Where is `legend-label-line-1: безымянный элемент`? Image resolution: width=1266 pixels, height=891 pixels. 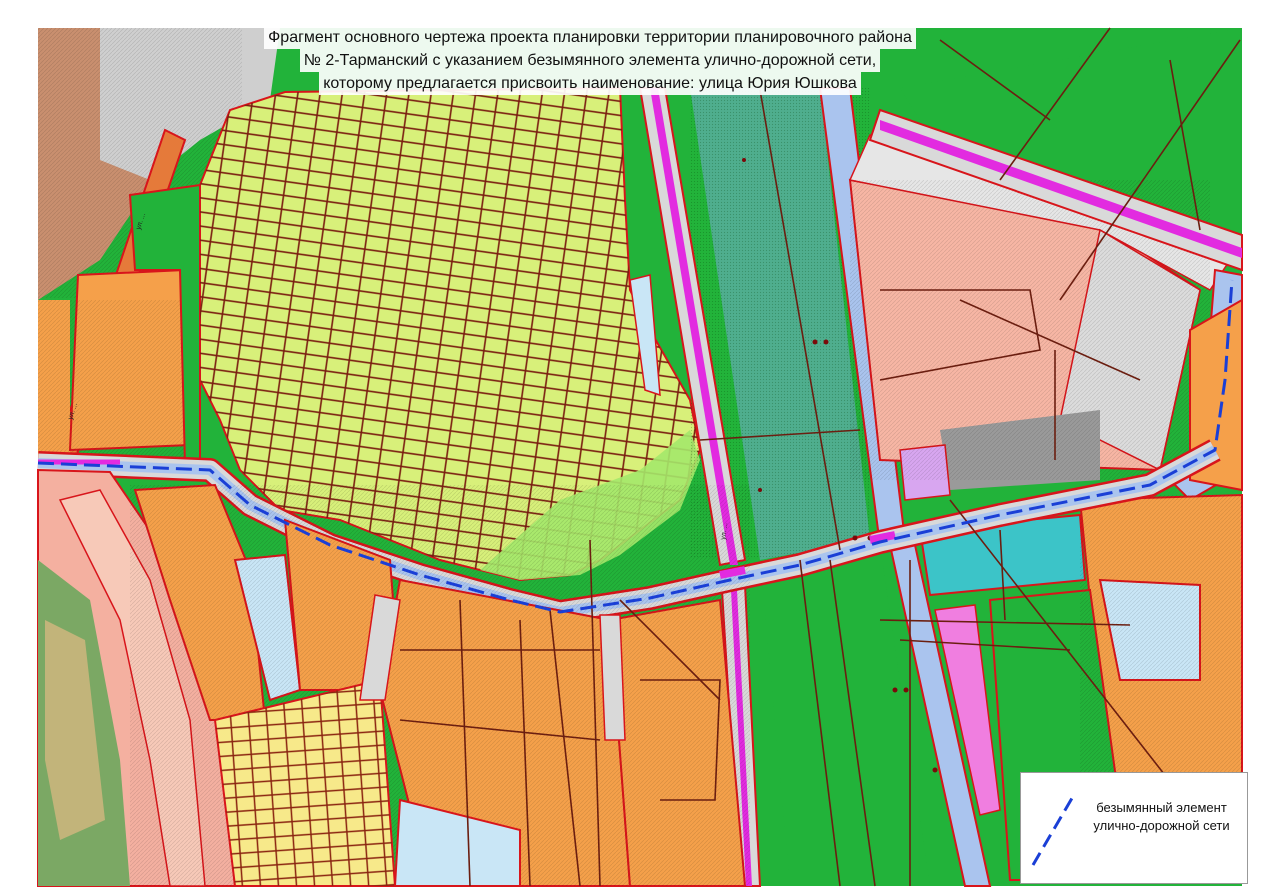 legend-label-line-1: безымянный элемент is located at coordinates (1161, 807).